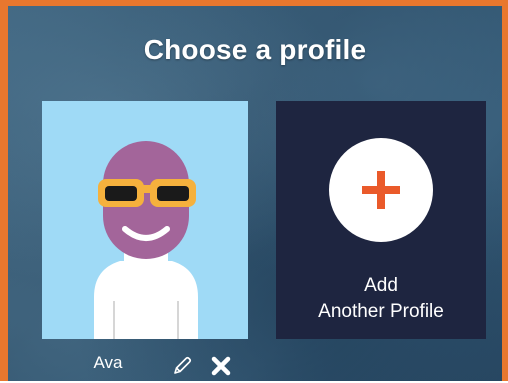 The image size is (508, 383). Describe the element at coordinates (255, 49) in the screenshot. I see `page-title: Choose a profile` at that location.